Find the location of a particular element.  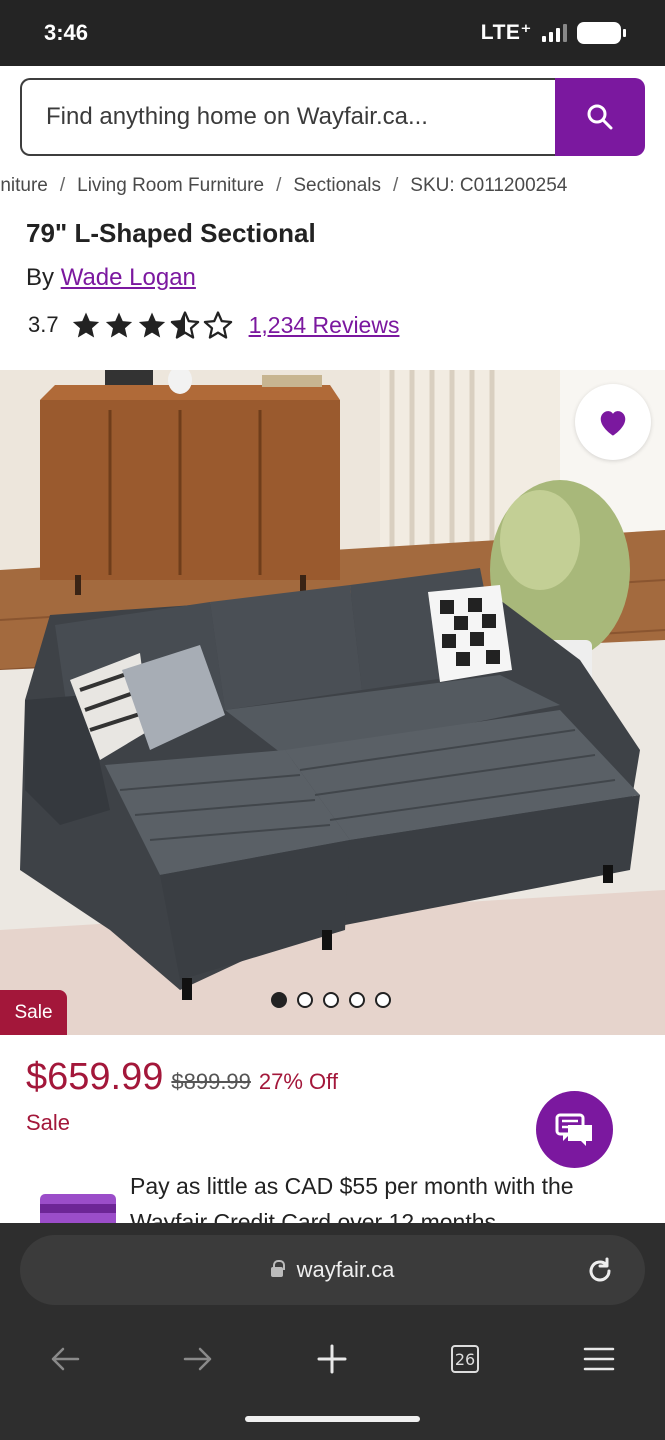

credit-card-icon is located at coordinates (78, 1208).